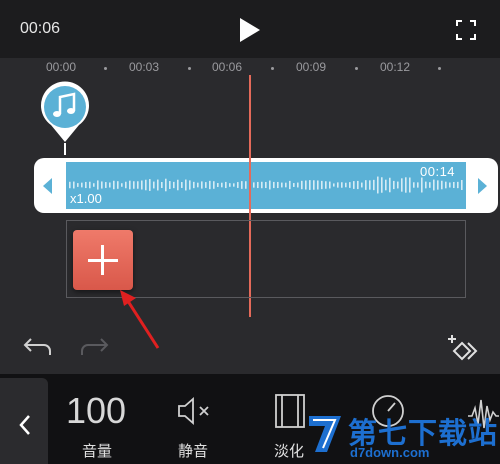 The height and width of the screenshot is (464, 500). Describe the element at coordinates (290, 411) in the screenshot. I see `fade-icon` at that location.